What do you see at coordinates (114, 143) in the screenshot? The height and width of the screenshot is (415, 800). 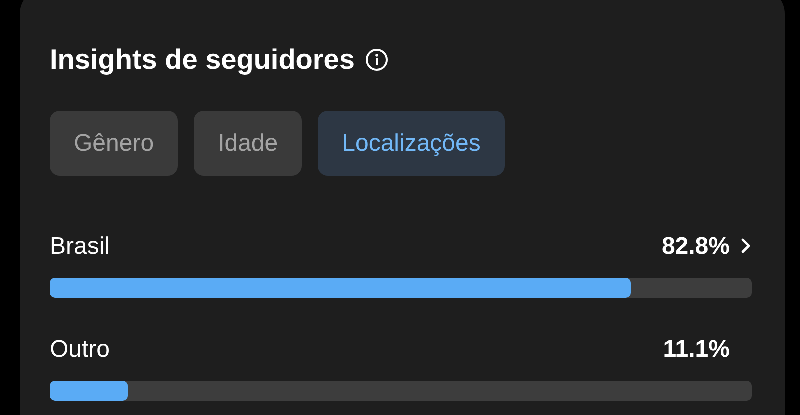 I see `tab: Gênero` at bounding box center [114, 143].